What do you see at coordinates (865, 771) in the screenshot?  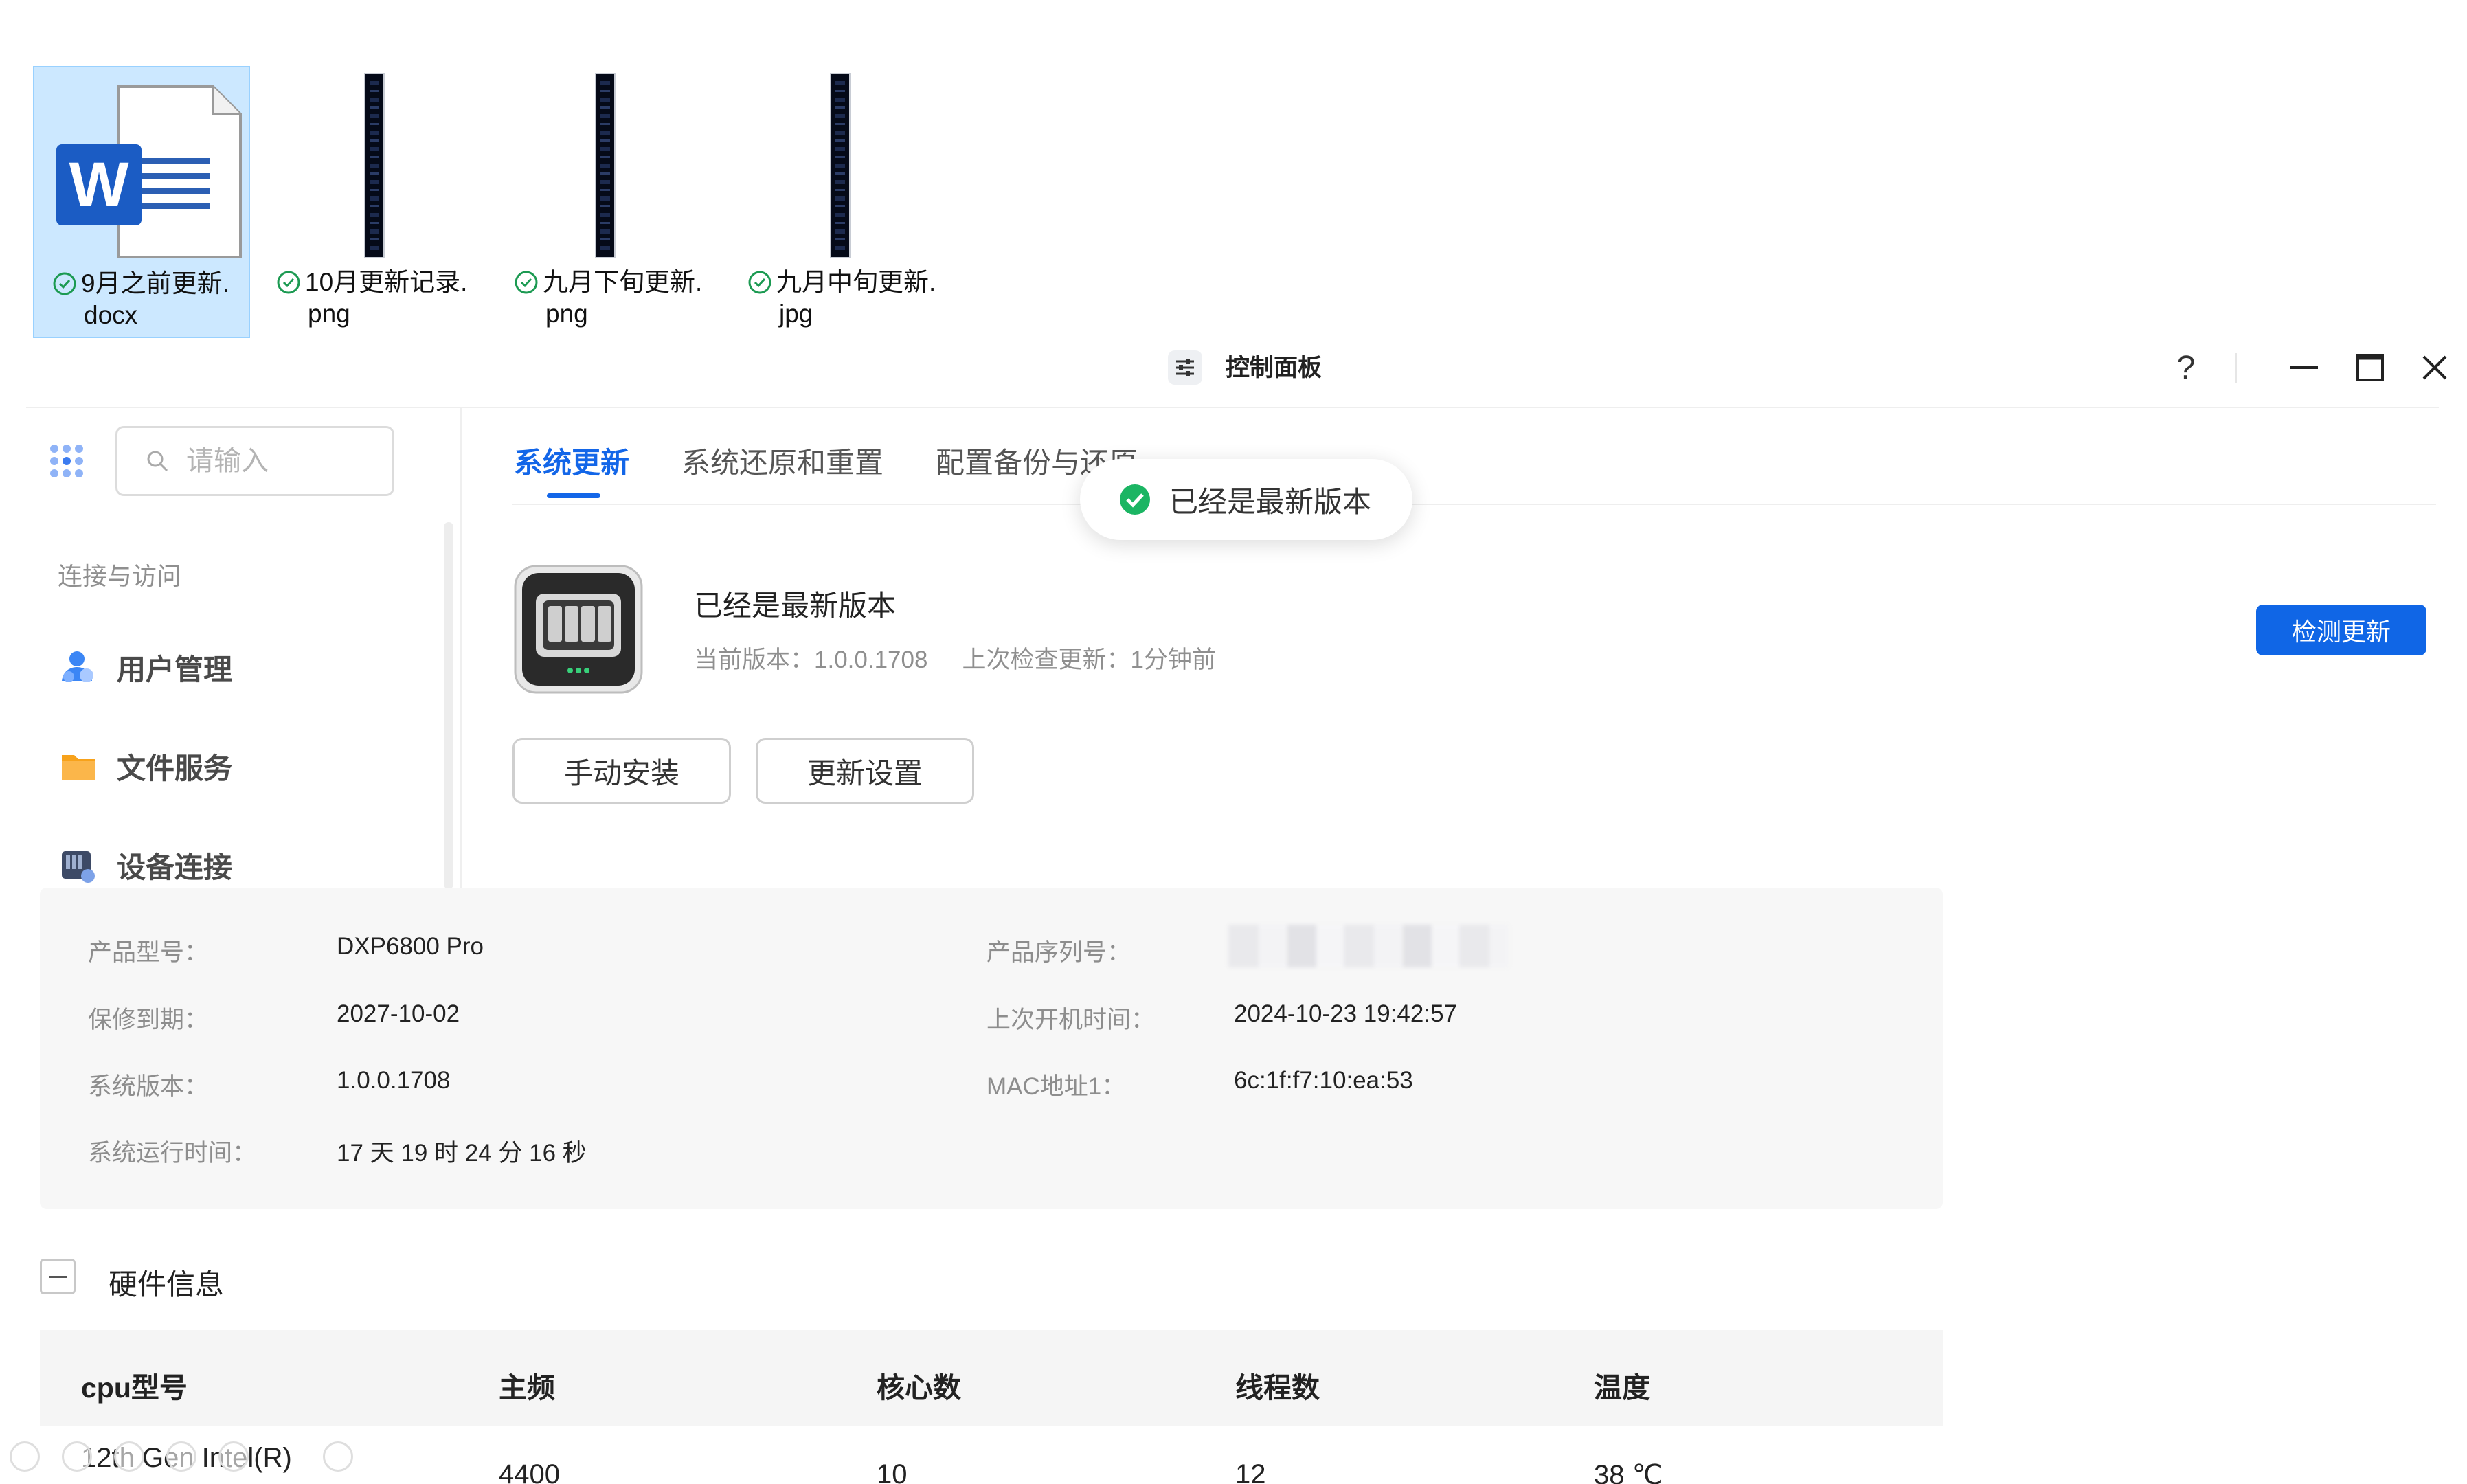 I see `update-settings-button: 更新设置` at bounding box center [865, 771].